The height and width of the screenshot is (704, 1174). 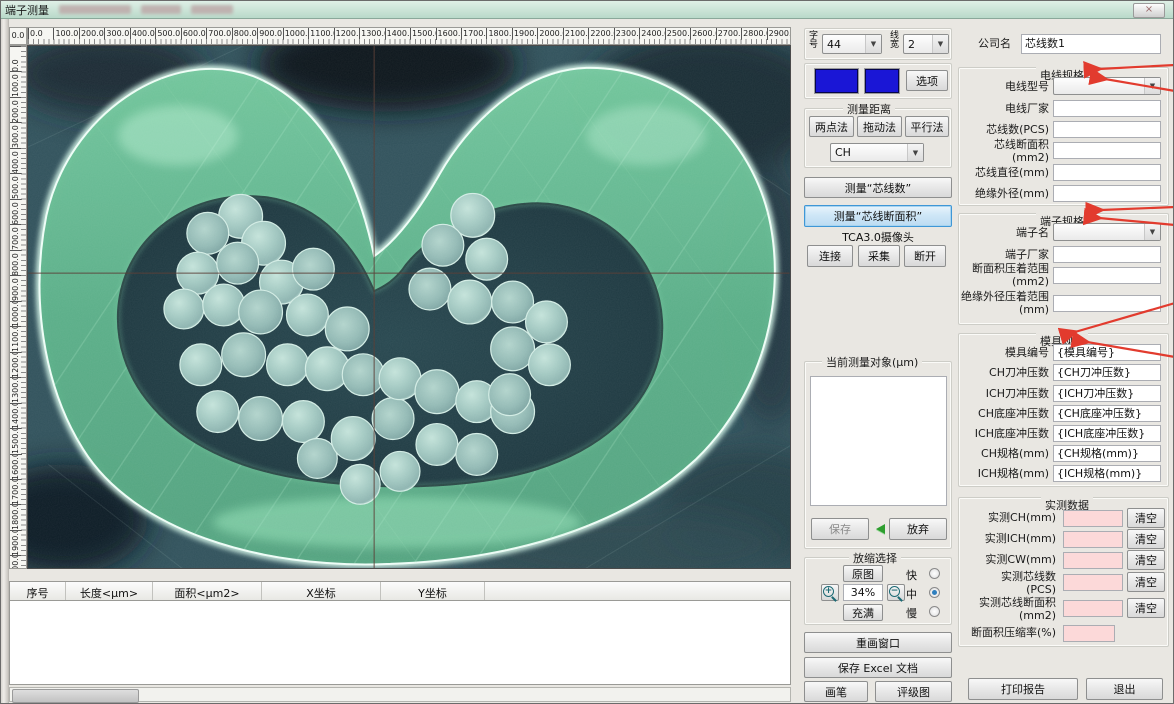 I want to click on line-width-select: 2 ▼, so click(x=926, y=44).